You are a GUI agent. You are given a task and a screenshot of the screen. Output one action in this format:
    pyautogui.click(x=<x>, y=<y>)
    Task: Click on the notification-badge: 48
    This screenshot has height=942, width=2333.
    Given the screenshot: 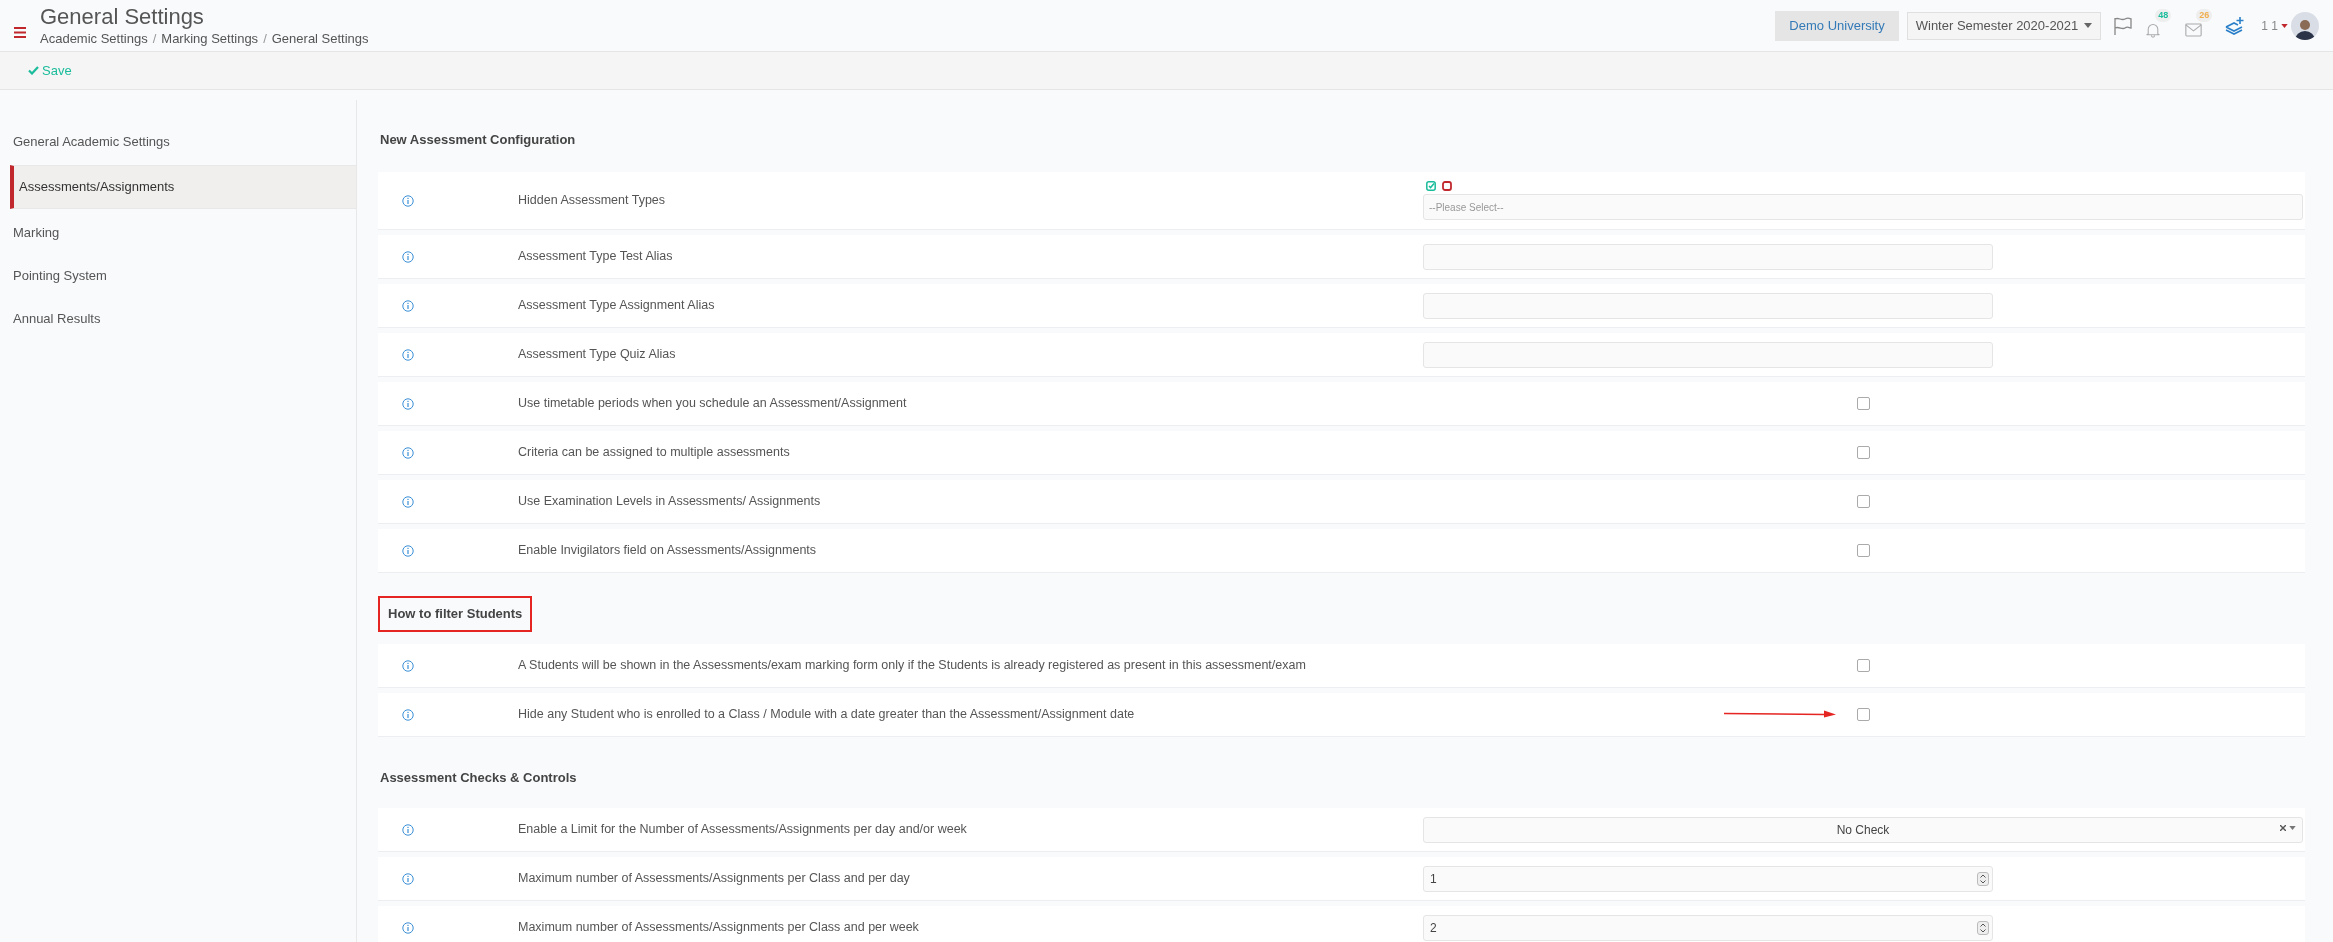 What is the action you would take?
    pyautogui.click(x=2163, y=15)
    